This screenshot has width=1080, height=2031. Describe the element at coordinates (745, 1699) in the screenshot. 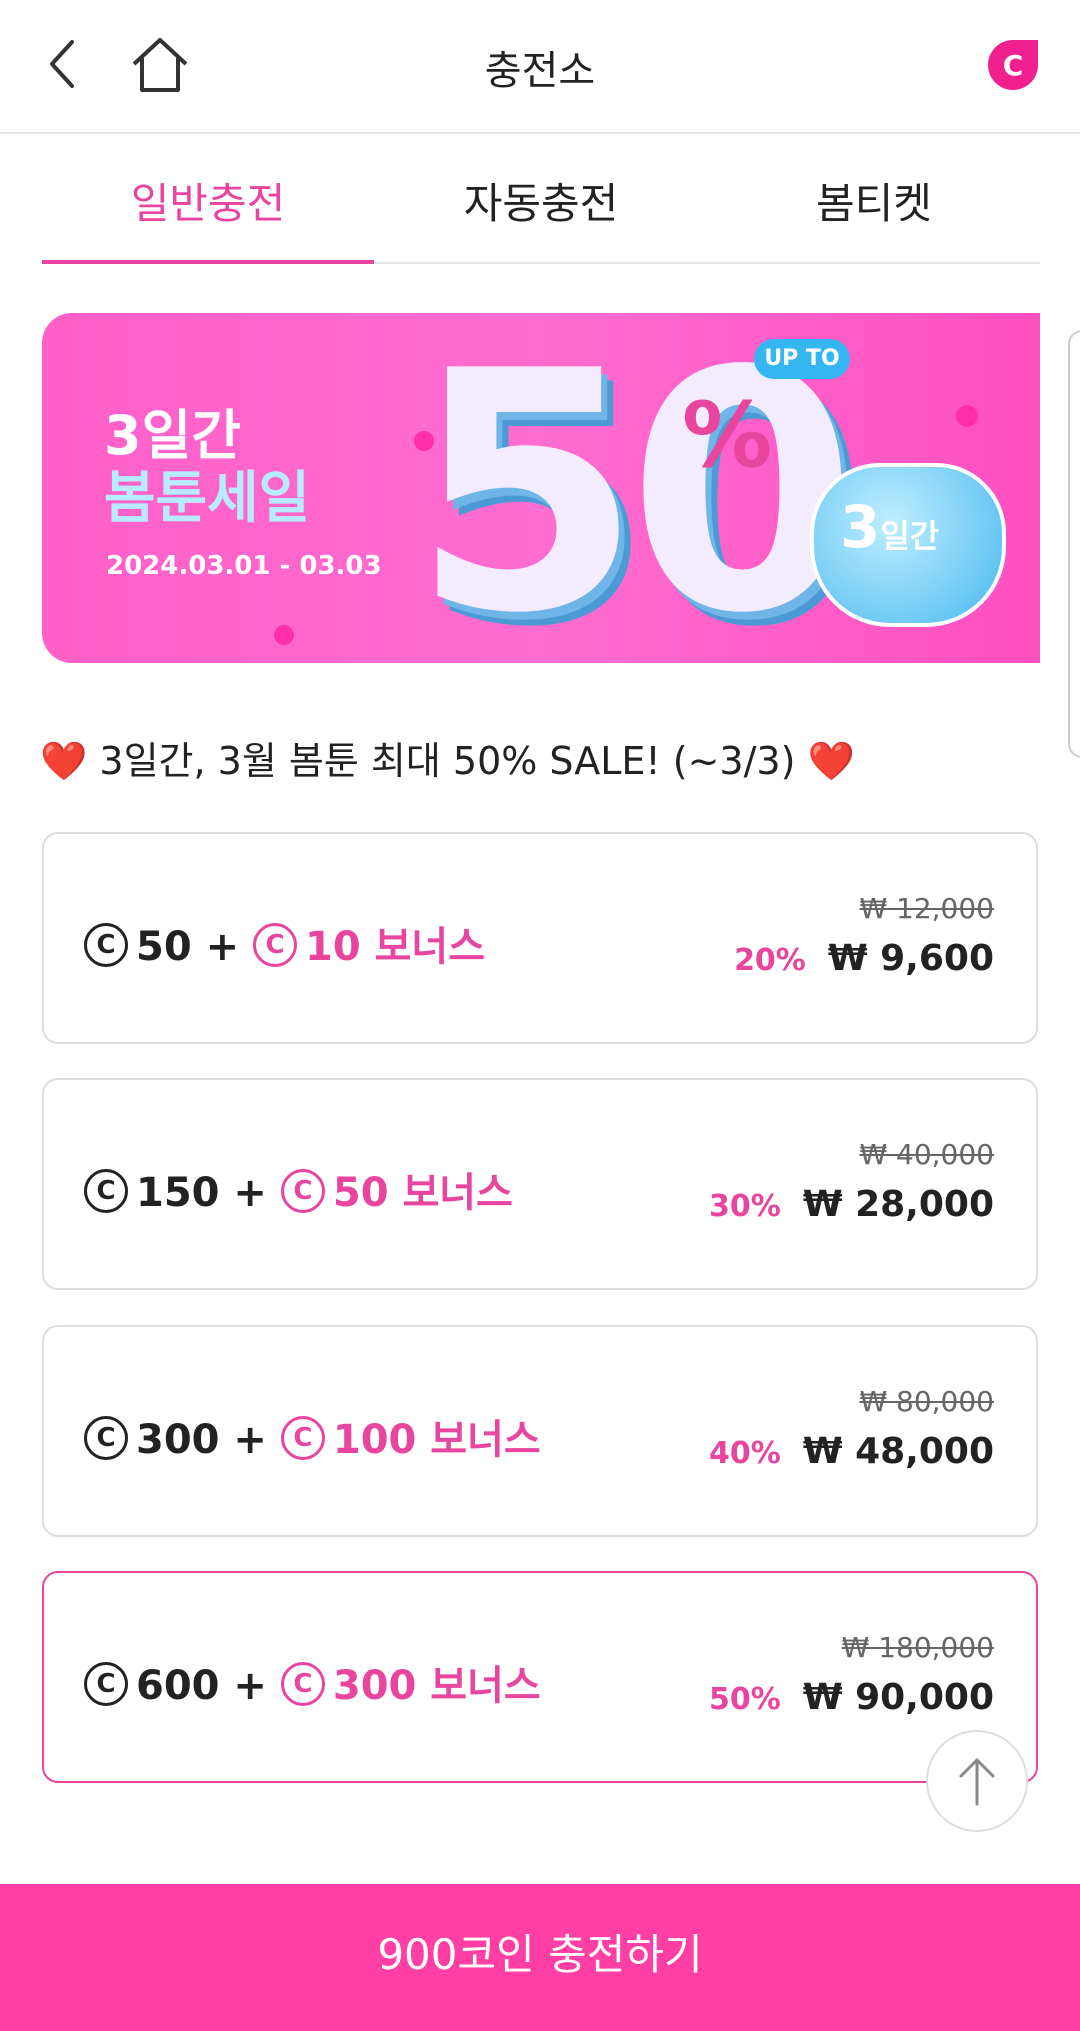

I see `discount-rate: 50%` at that location.